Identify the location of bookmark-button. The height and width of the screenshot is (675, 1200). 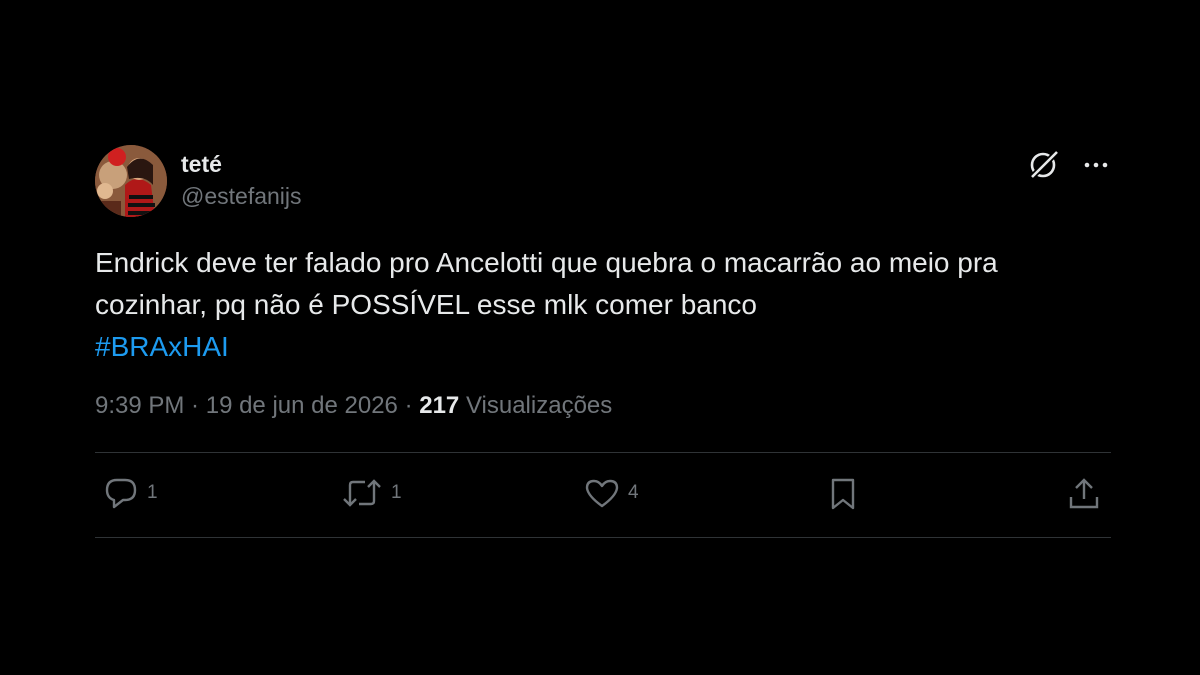
(843, 494).